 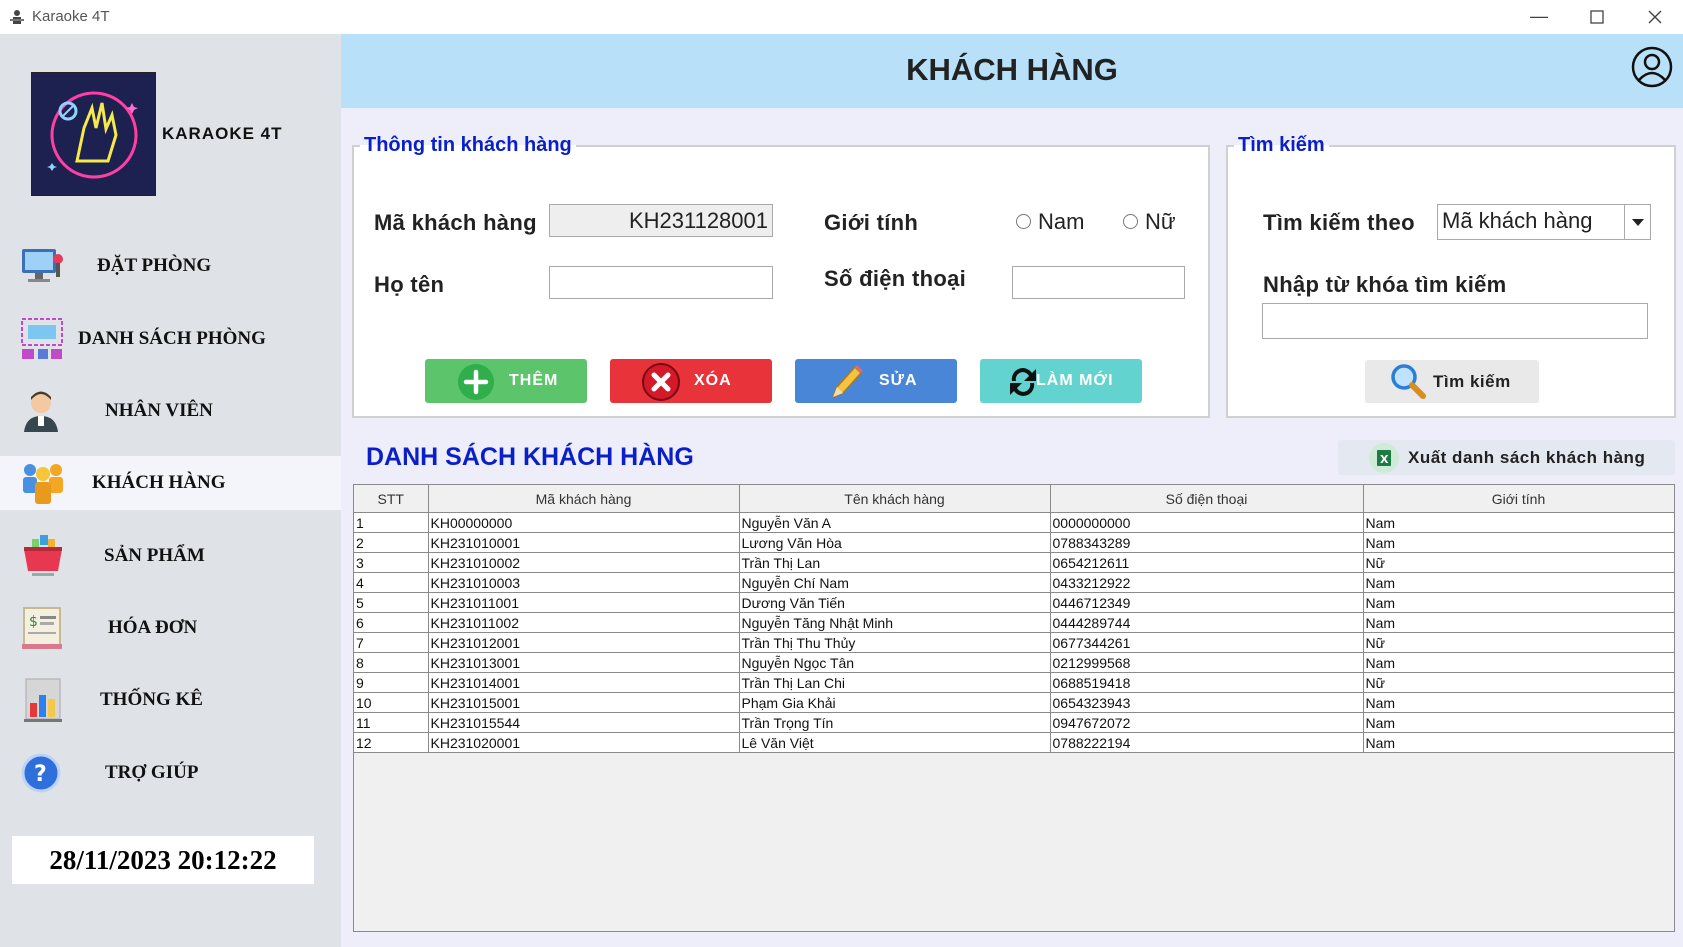 What do you see at coordinates (170, 773) in the screenshot?
I see `sidebar-item-tro-giup: ? TRỢ GIÚP` at bounding box center [170, 773].